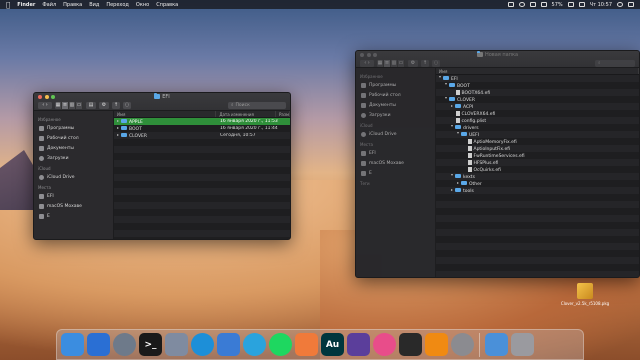 Image resolution: width=640 pixels, height=360 pixels. What do you see at coordinates (537, 85) in the screenshot?
I see `tree-row: BOOT` at bounding box center [537, 85].